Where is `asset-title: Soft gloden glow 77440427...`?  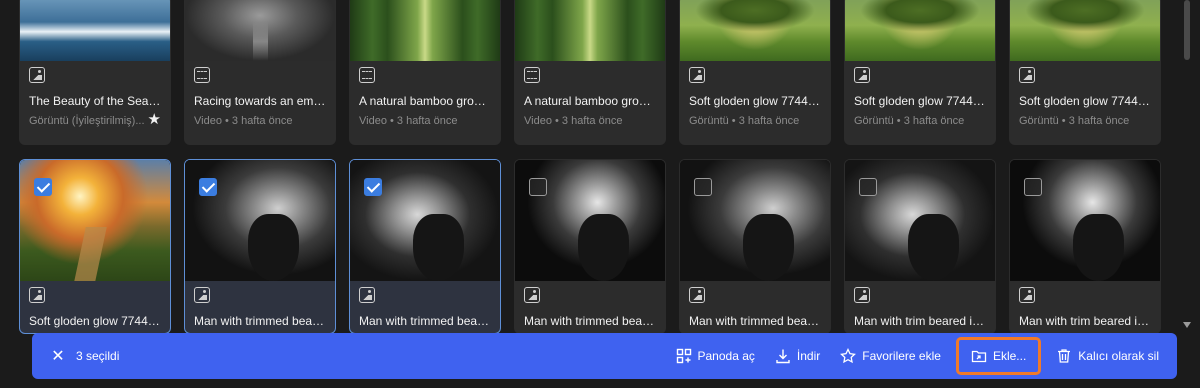 asset-title: Soft gloden glow 77440427... is located at coordinates (1085, 101).